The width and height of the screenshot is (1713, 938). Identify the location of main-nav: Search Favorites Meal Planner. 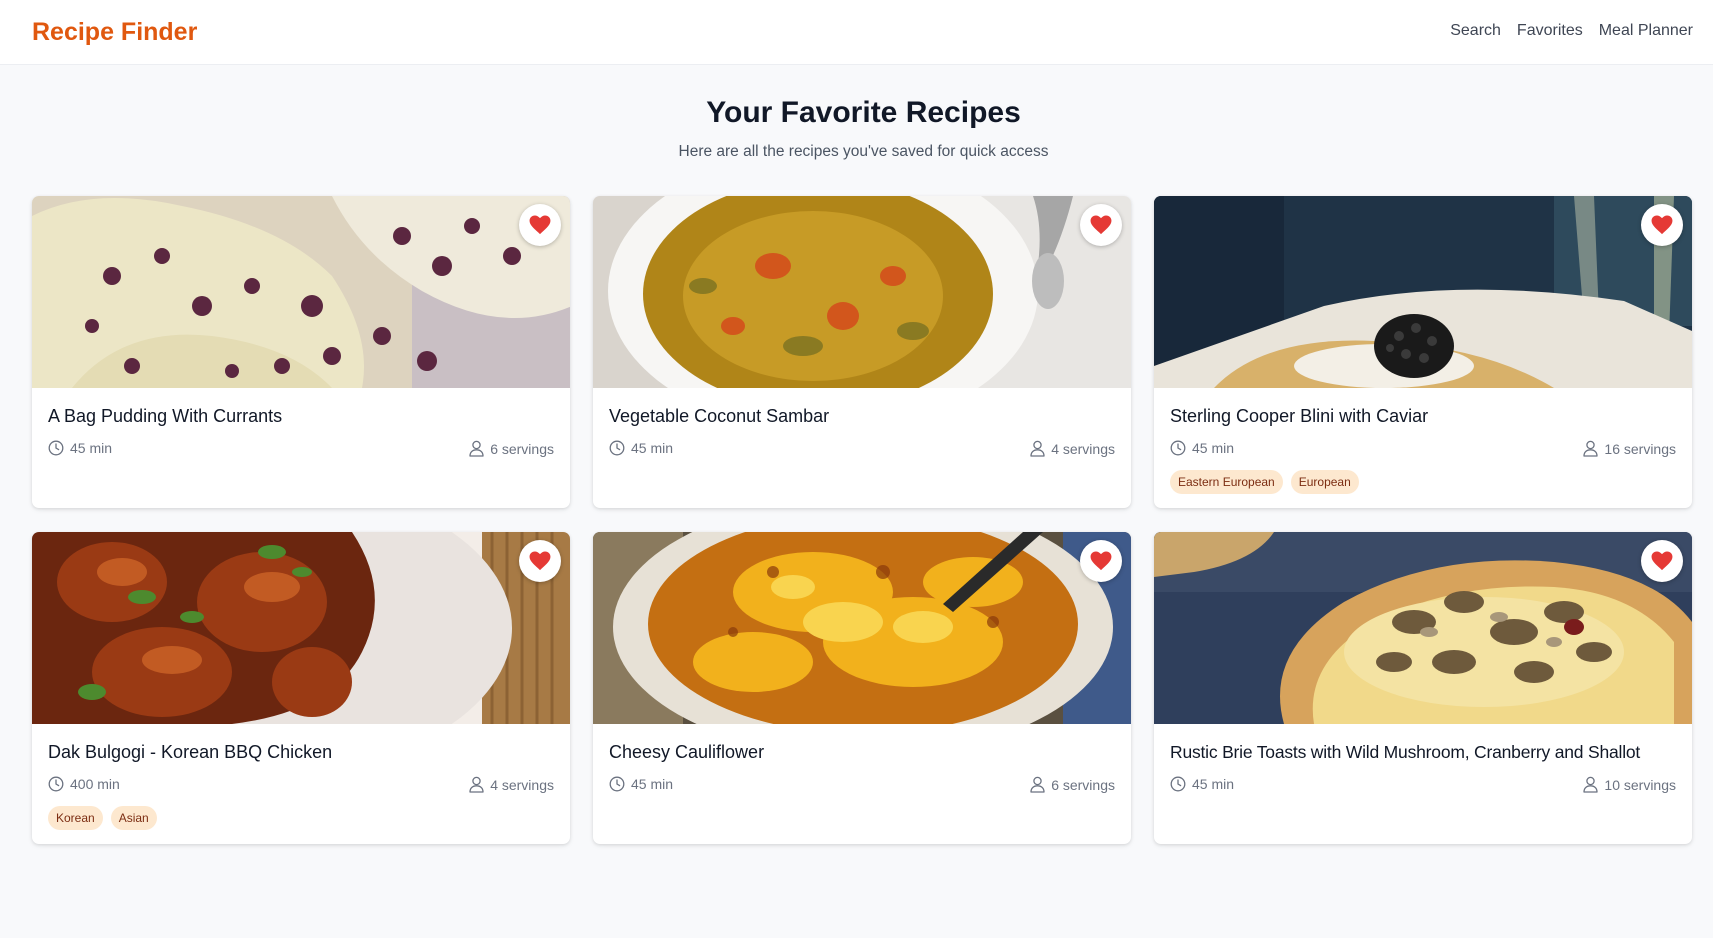
(1571, 31).